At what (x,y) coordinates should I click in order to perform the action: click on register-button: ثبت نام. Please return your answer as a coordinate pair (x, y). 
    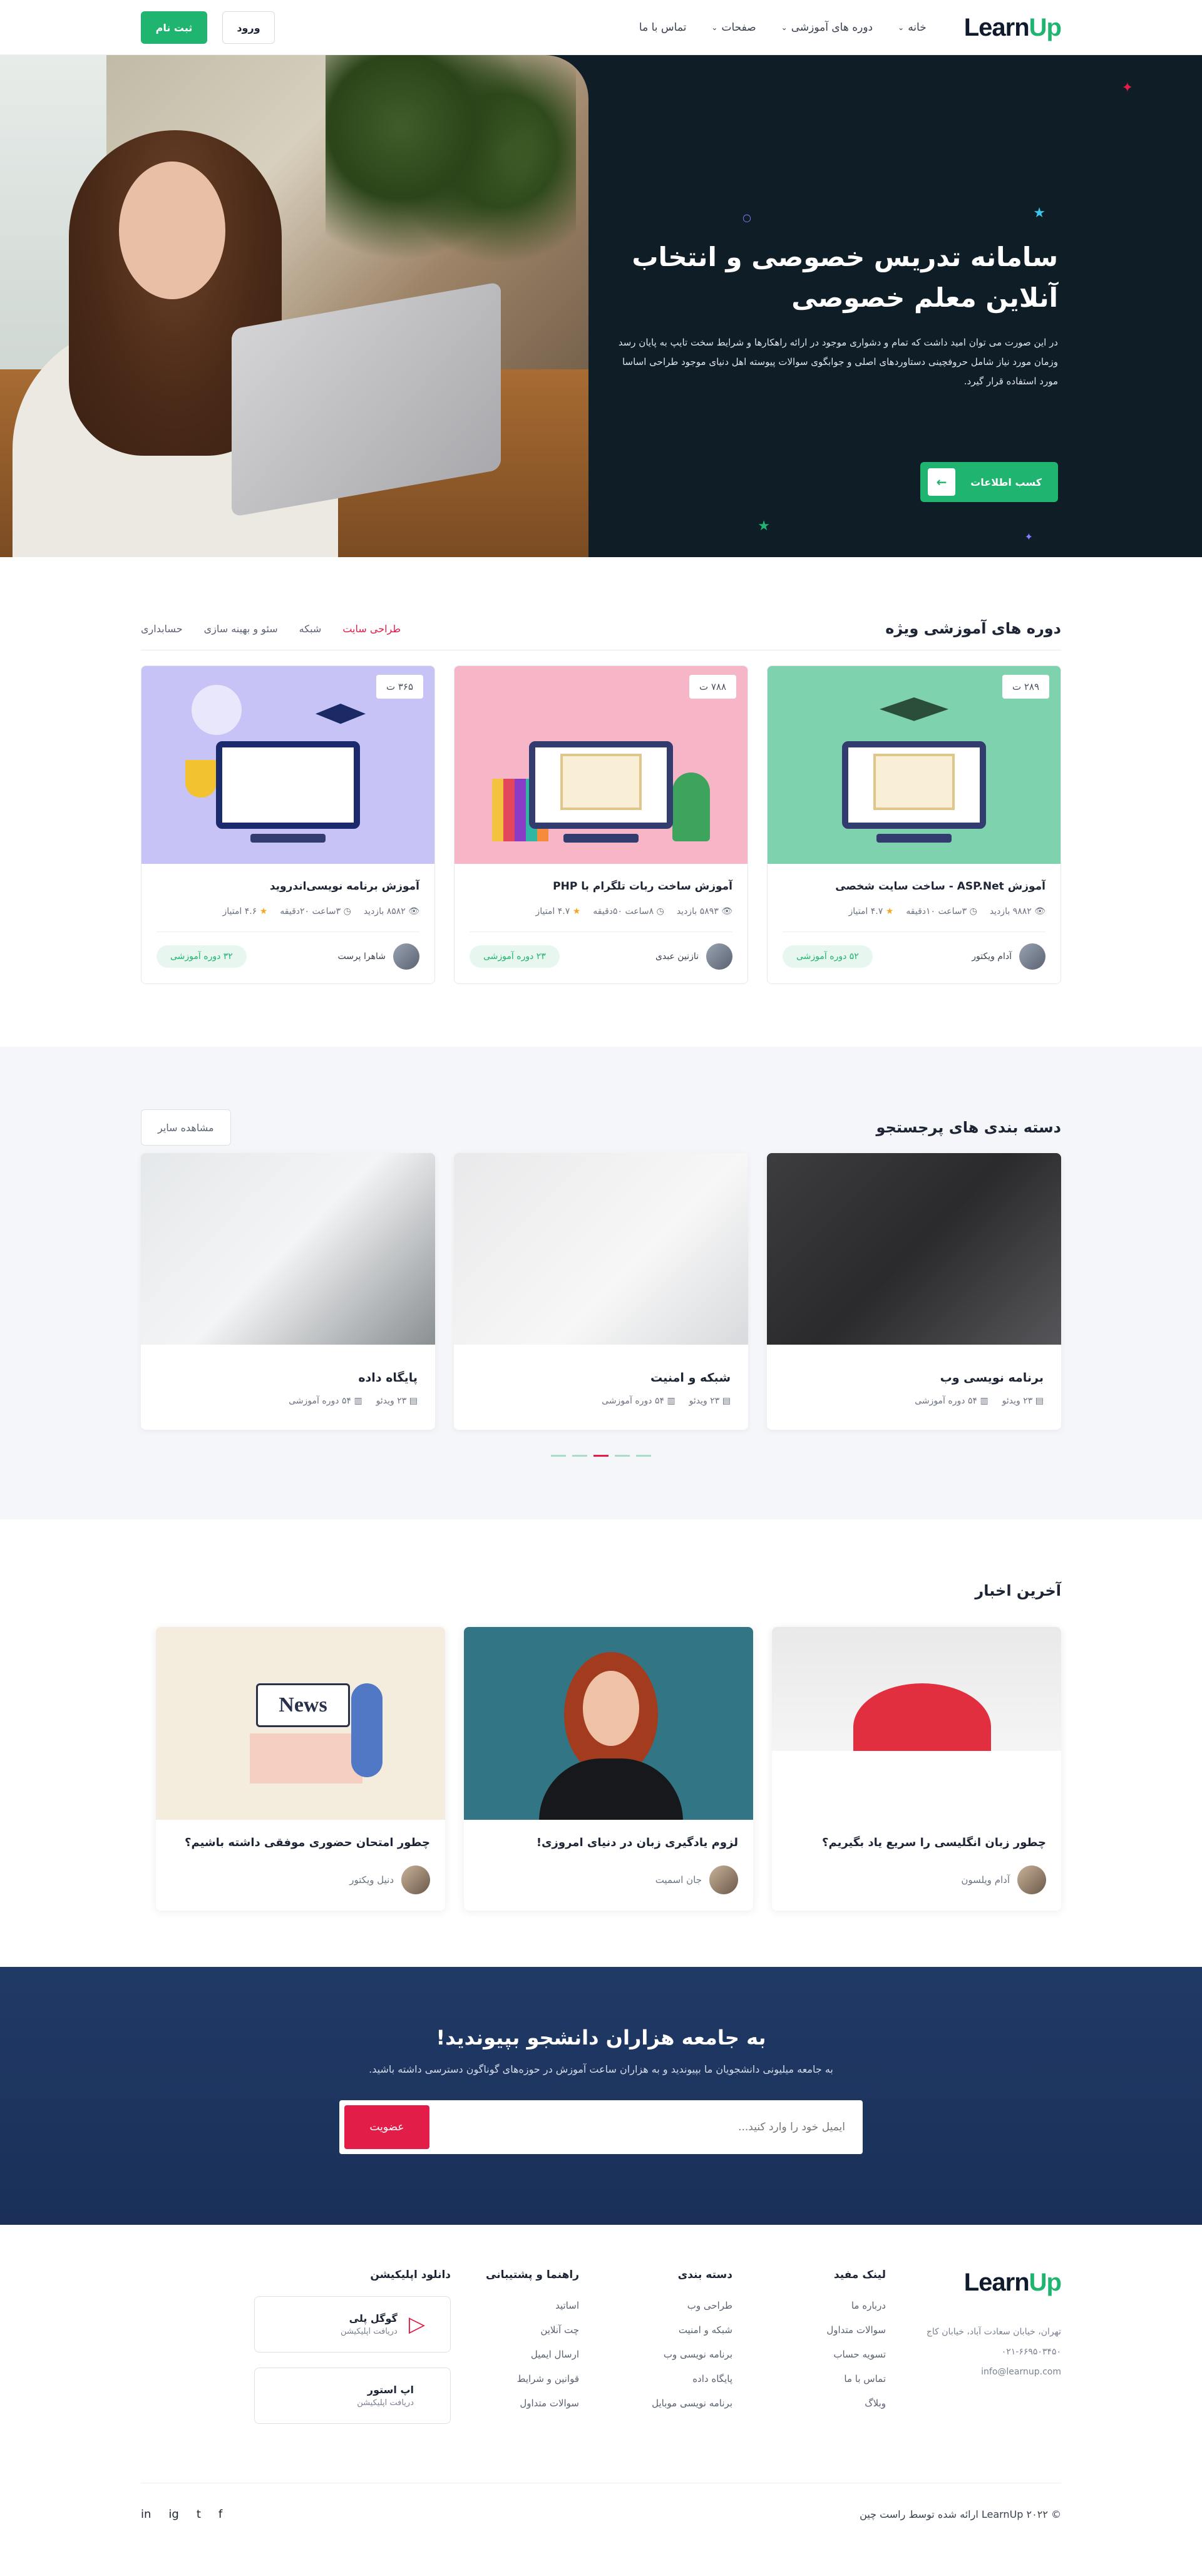
    Looking at the image, I should click on (174, 27).